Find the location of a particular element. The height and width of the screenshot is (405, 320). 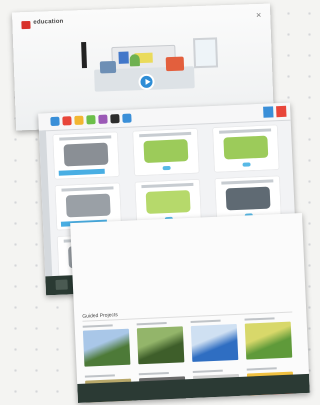

bottom-toolbar-button is located at coordinates (61, 284).